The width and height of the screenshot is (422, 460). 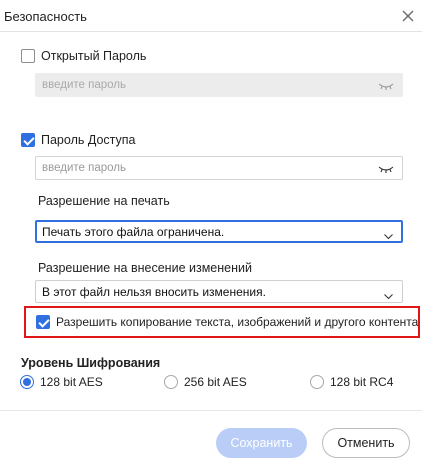 What do you see at coordinates (28, 140) in the screenshot?
I see `access-password-checkbox` at bounding box center [28, 140].